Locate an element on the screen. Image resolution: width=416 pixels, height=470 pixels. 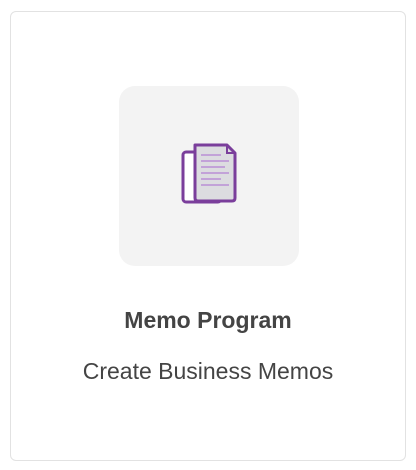
card-subtitle: Create Business Memos is located at coordinates (208, 371).